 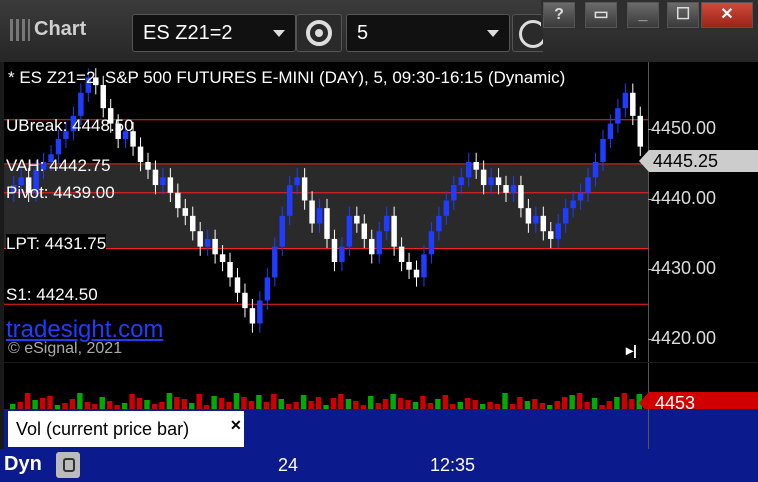 I want to click on link-button: ▭, so click(x=601, y=15).